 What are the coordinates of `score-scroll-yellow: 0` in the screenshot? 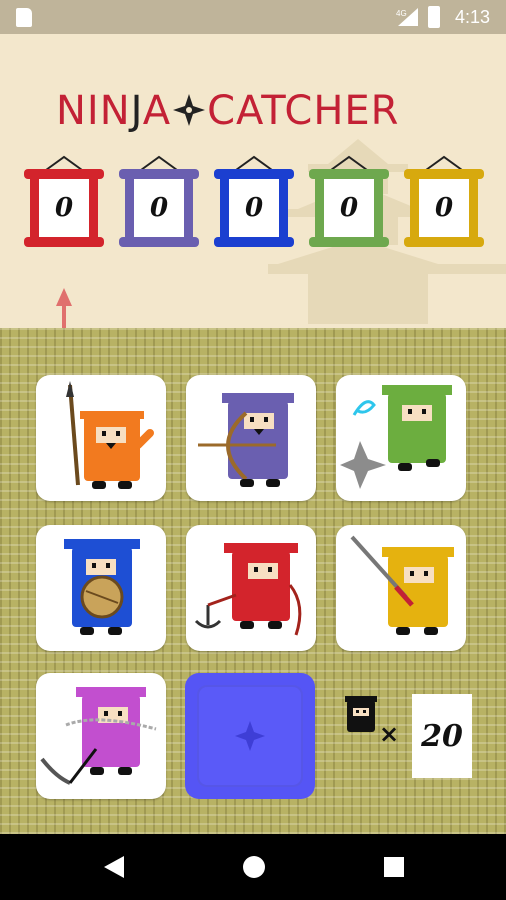 It's located at (444, 203).